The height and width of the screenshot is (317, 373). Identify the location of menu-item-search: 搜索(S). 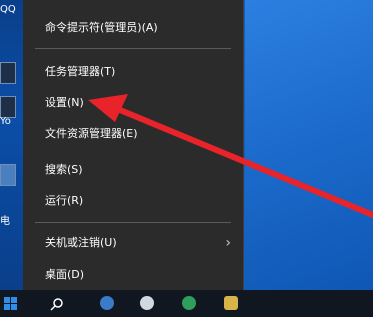
(133, 170).